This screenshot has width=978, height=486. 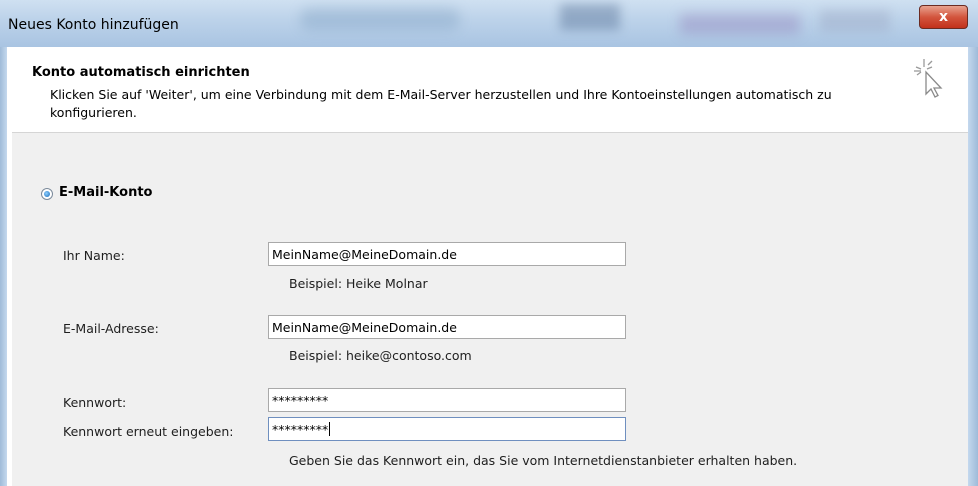 What do you see at coordinates (105, 192) in the screenshot?
I see `email-account-label: E-Mail-Konto` at bounding box center [105, 192].